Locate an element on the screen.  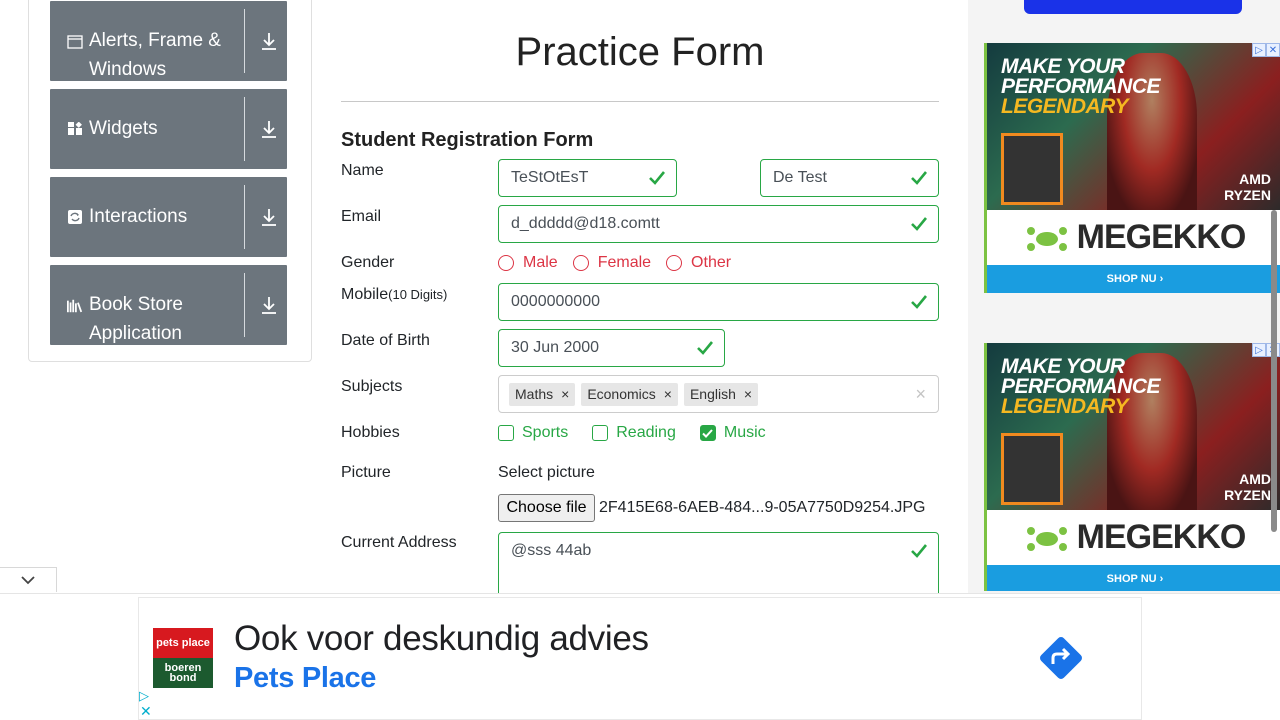
ad-choices: ▷✕ is located at coordinates (1266, 50).